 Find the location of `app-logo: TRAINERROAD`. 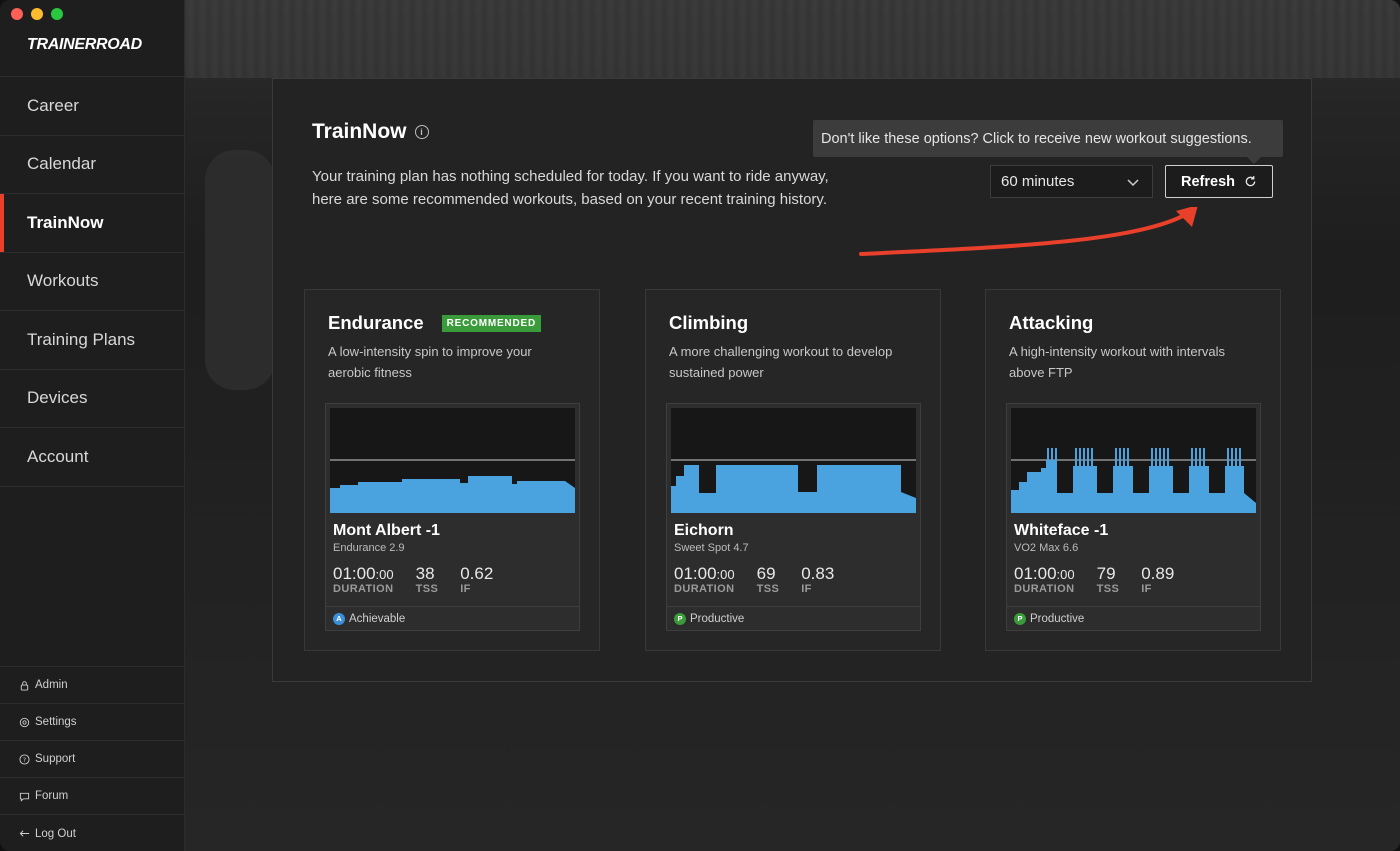

app-logo: TRAINERROAD is located at coordinates (84, 45).